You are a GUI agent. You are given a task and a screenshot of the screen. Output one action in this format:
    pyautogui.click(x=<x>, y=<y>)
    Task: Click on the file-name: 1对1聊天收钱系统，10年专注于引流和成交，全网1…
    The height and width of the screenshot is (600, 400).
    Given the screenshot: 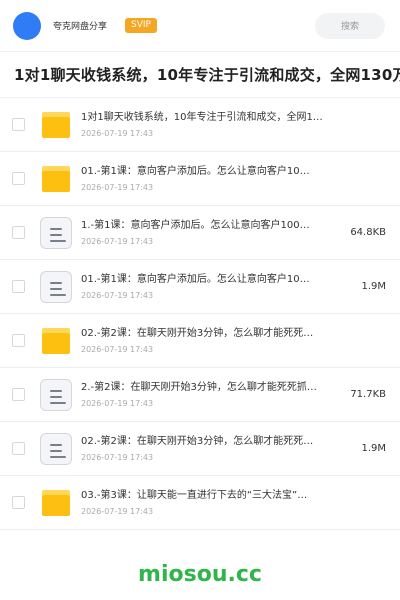 What is the action you would take?
    pyautogui.click(x=202, y=117)
    